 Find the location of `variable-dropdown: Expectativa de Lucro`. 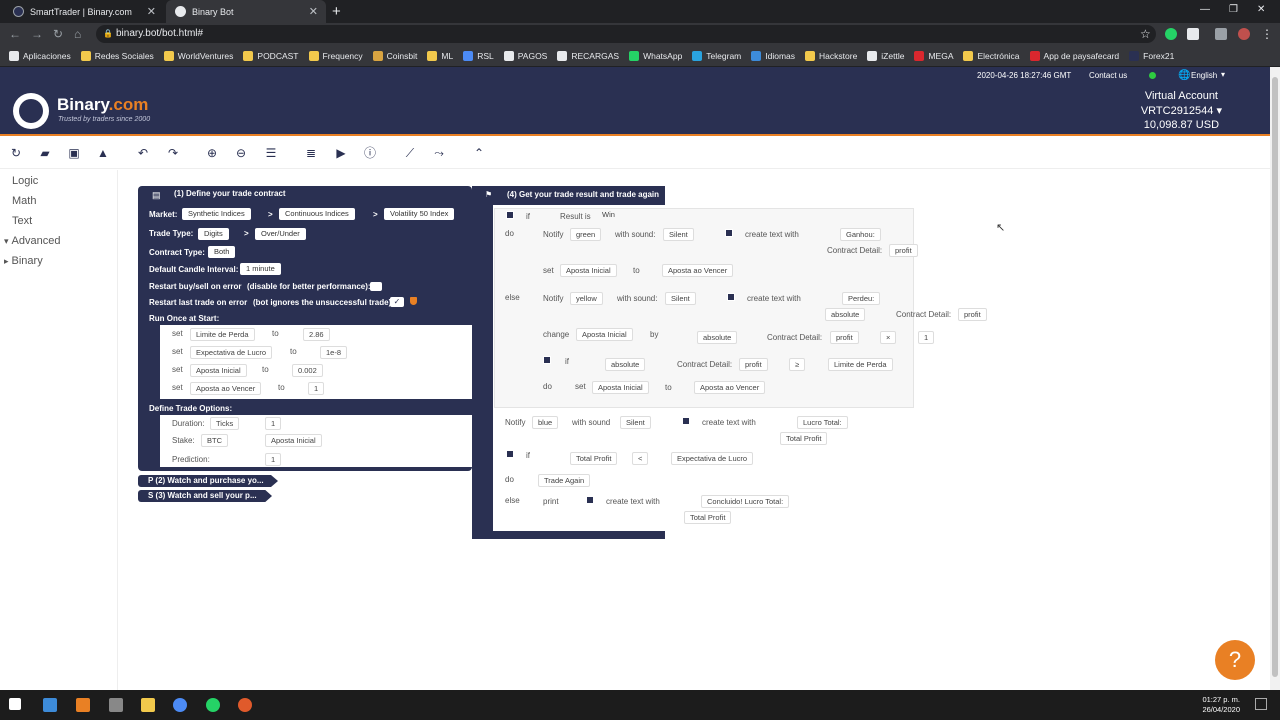

variable-dropdown: Expectativa de Lucro is located at coordinates (712, 458).